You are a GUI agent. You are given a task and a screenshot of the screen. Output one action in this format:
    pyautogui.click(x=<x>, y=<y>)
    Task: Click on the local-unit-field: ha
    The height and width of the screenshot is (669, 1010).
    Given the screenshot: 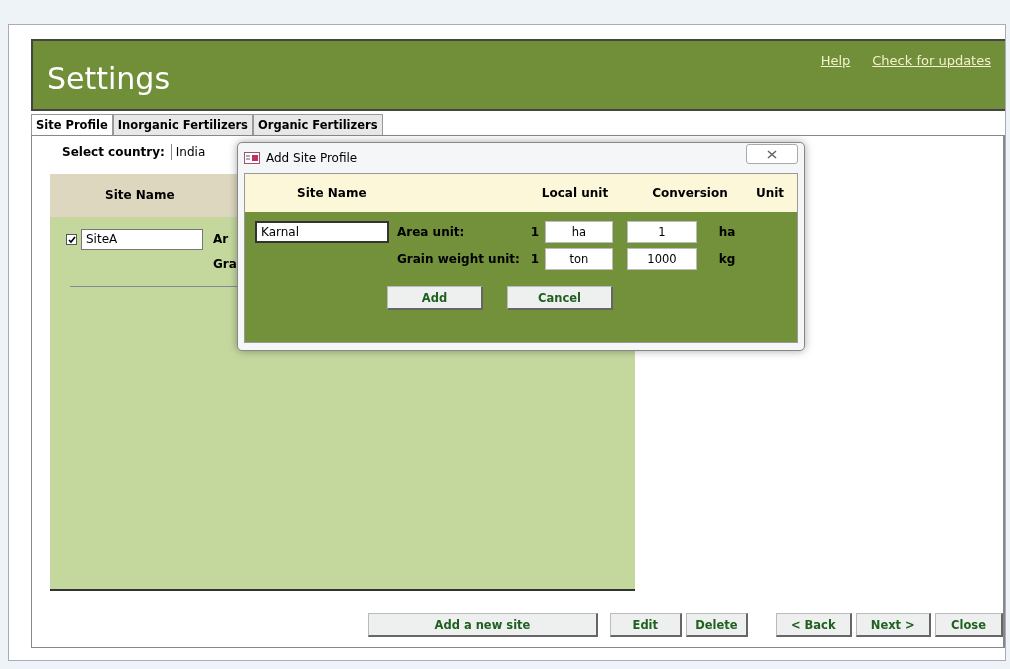 What is the action you would take?
    pyautogui.click(x=579, y=232)
    